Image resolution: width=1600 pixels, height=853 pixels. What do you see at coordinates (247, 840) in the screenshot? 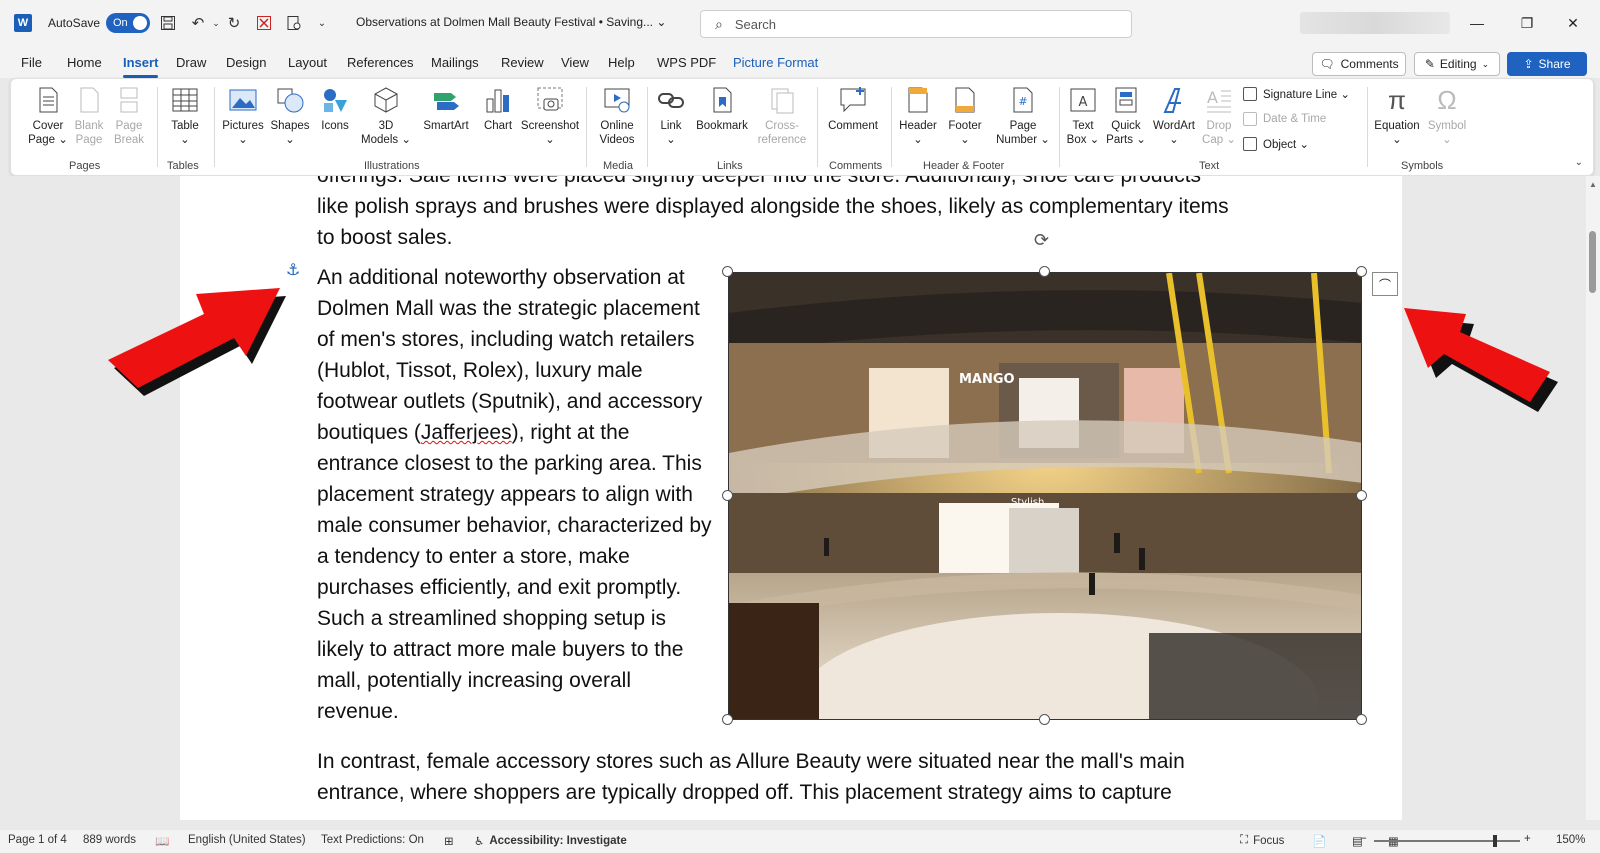
I see `language-indicator: English (United States)` at bounding box center [247, 840].